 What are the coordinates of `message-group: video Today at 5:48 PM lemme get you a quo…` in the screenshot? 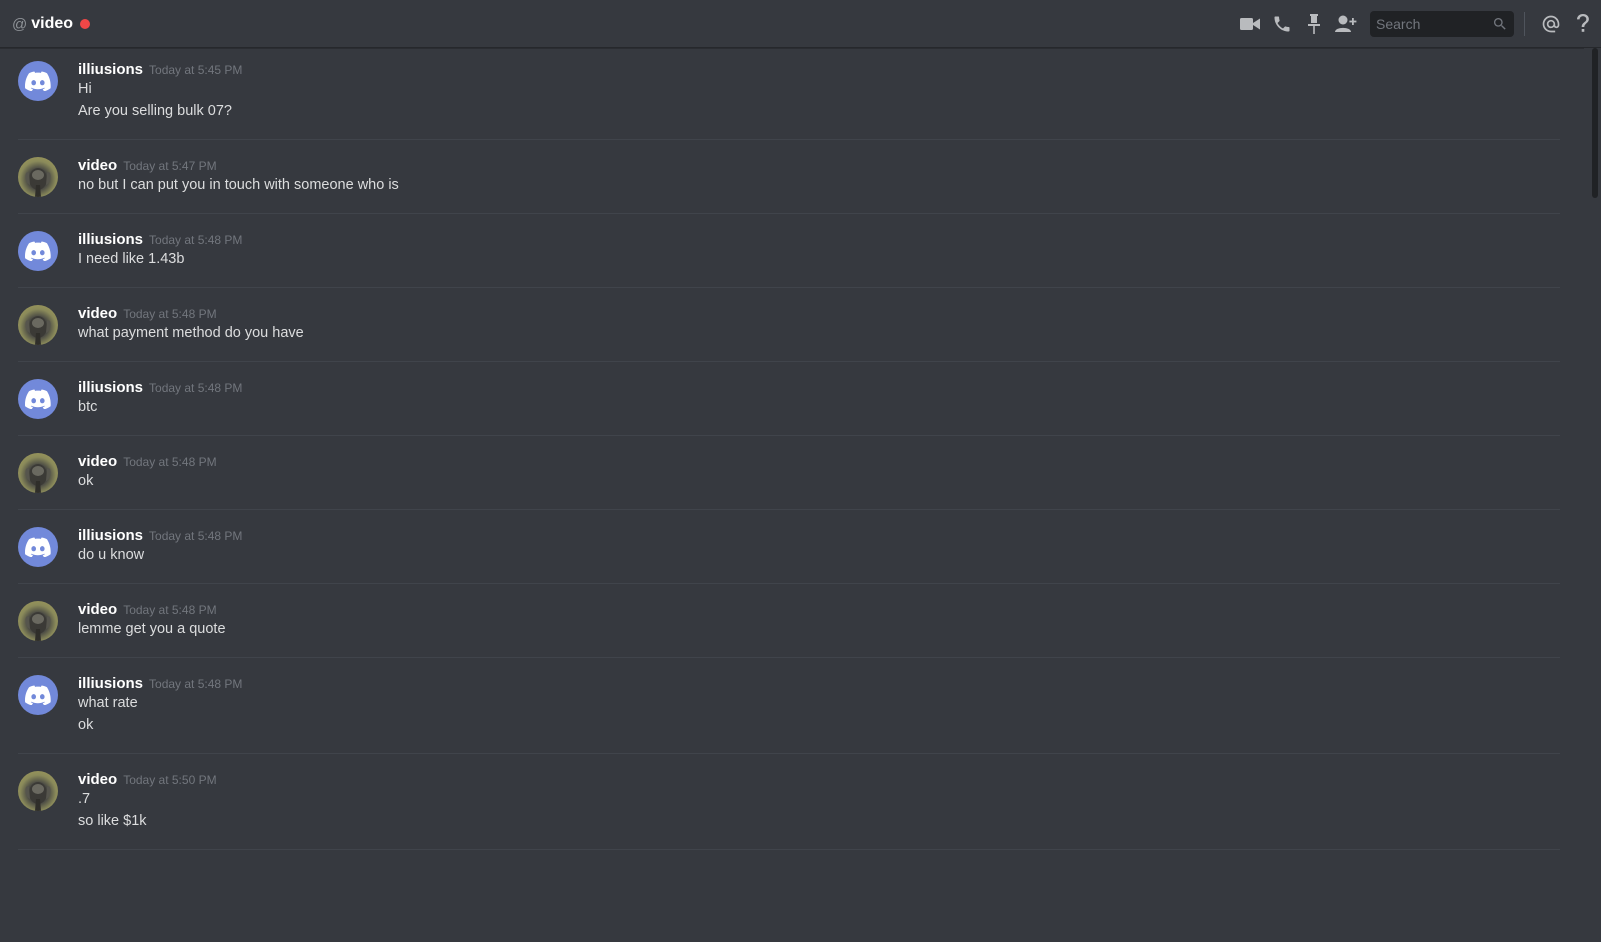 It's located at (789, 621).